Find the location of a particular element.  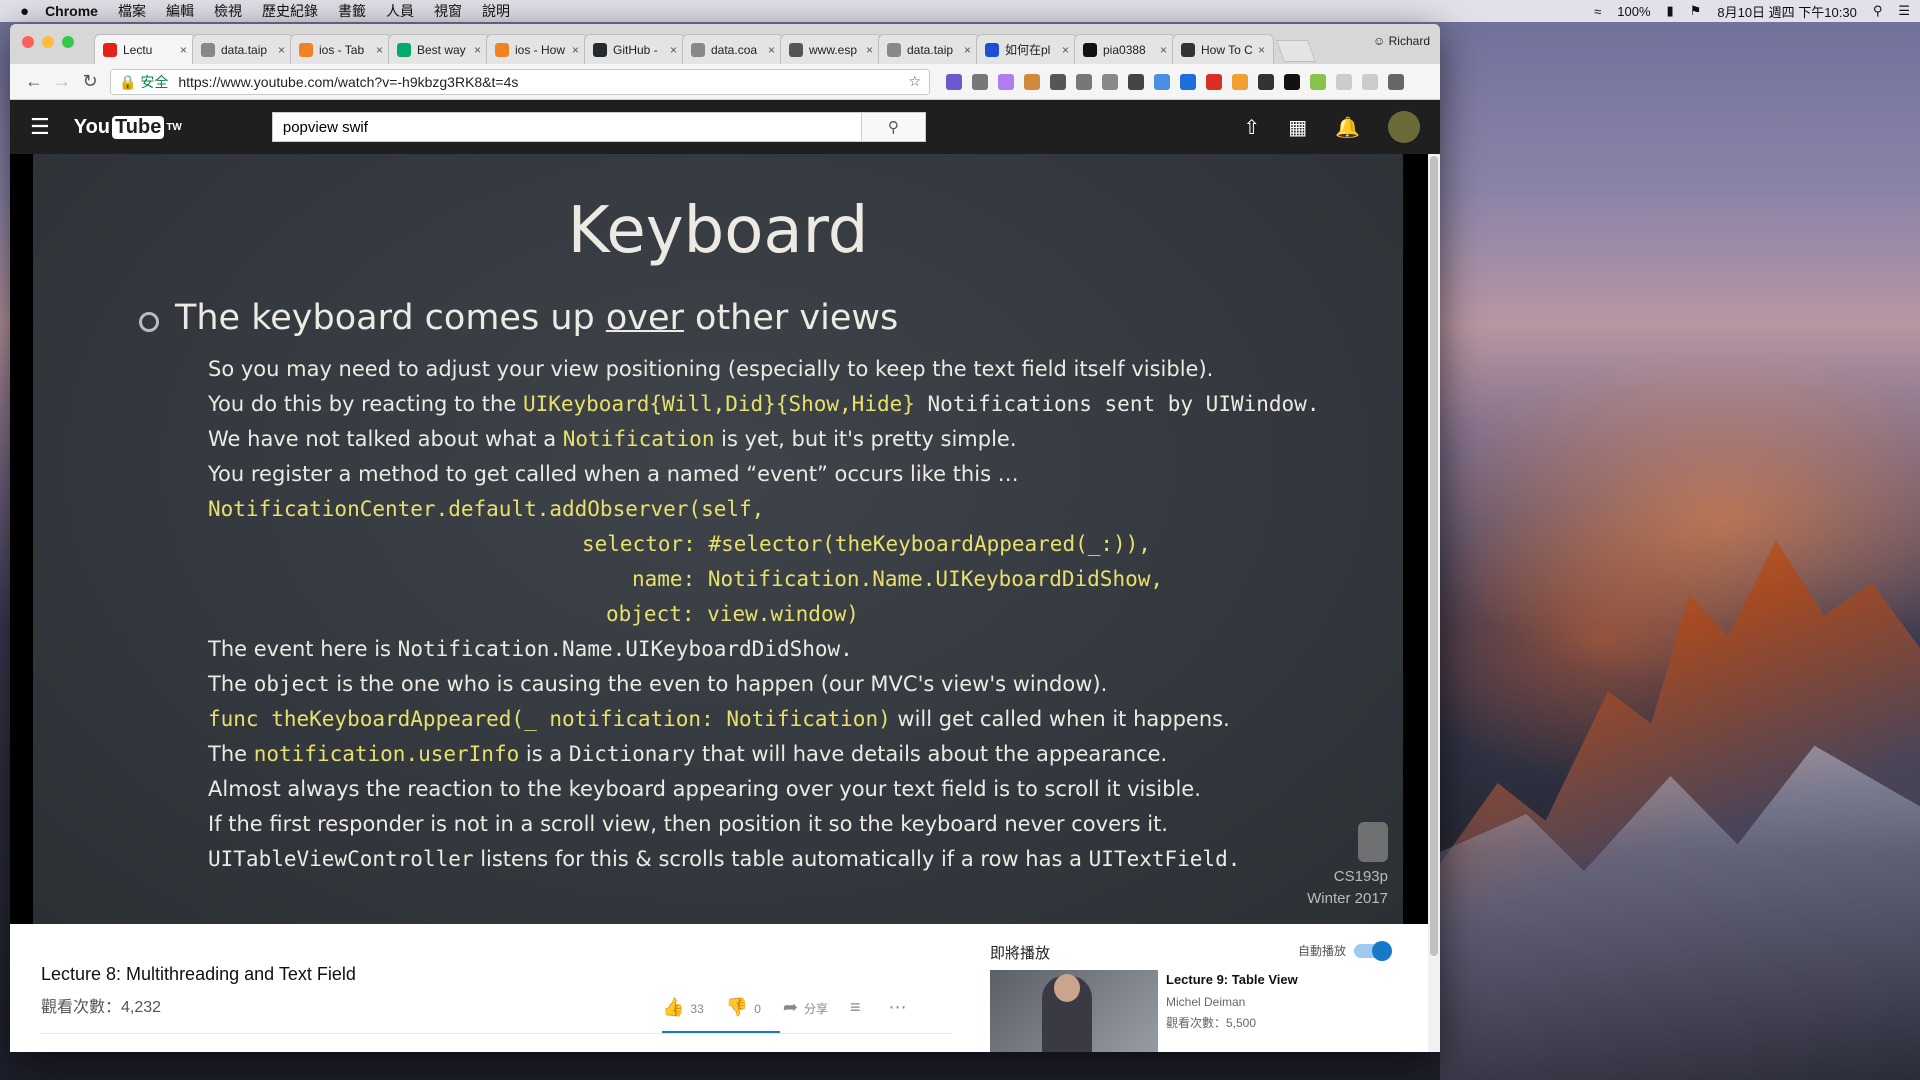

minimize-window-button is located at coordinates (48, 42).